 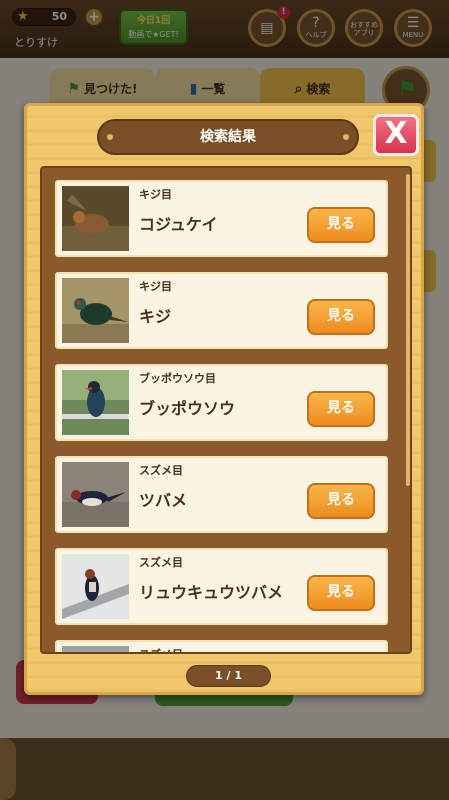 What do you see at coordinates (95, 402) in the screenshot?
I see `bird-photo-bupposo` at bounding box center [95, 402].